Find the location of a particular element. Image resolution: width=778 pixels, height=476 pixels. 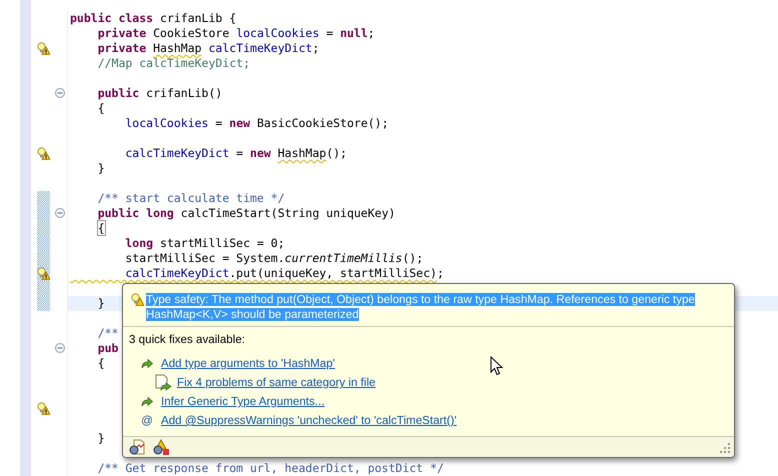

code-token: /** Get response from url, headerDict, postDict */ is located at coordinates (270, 468).